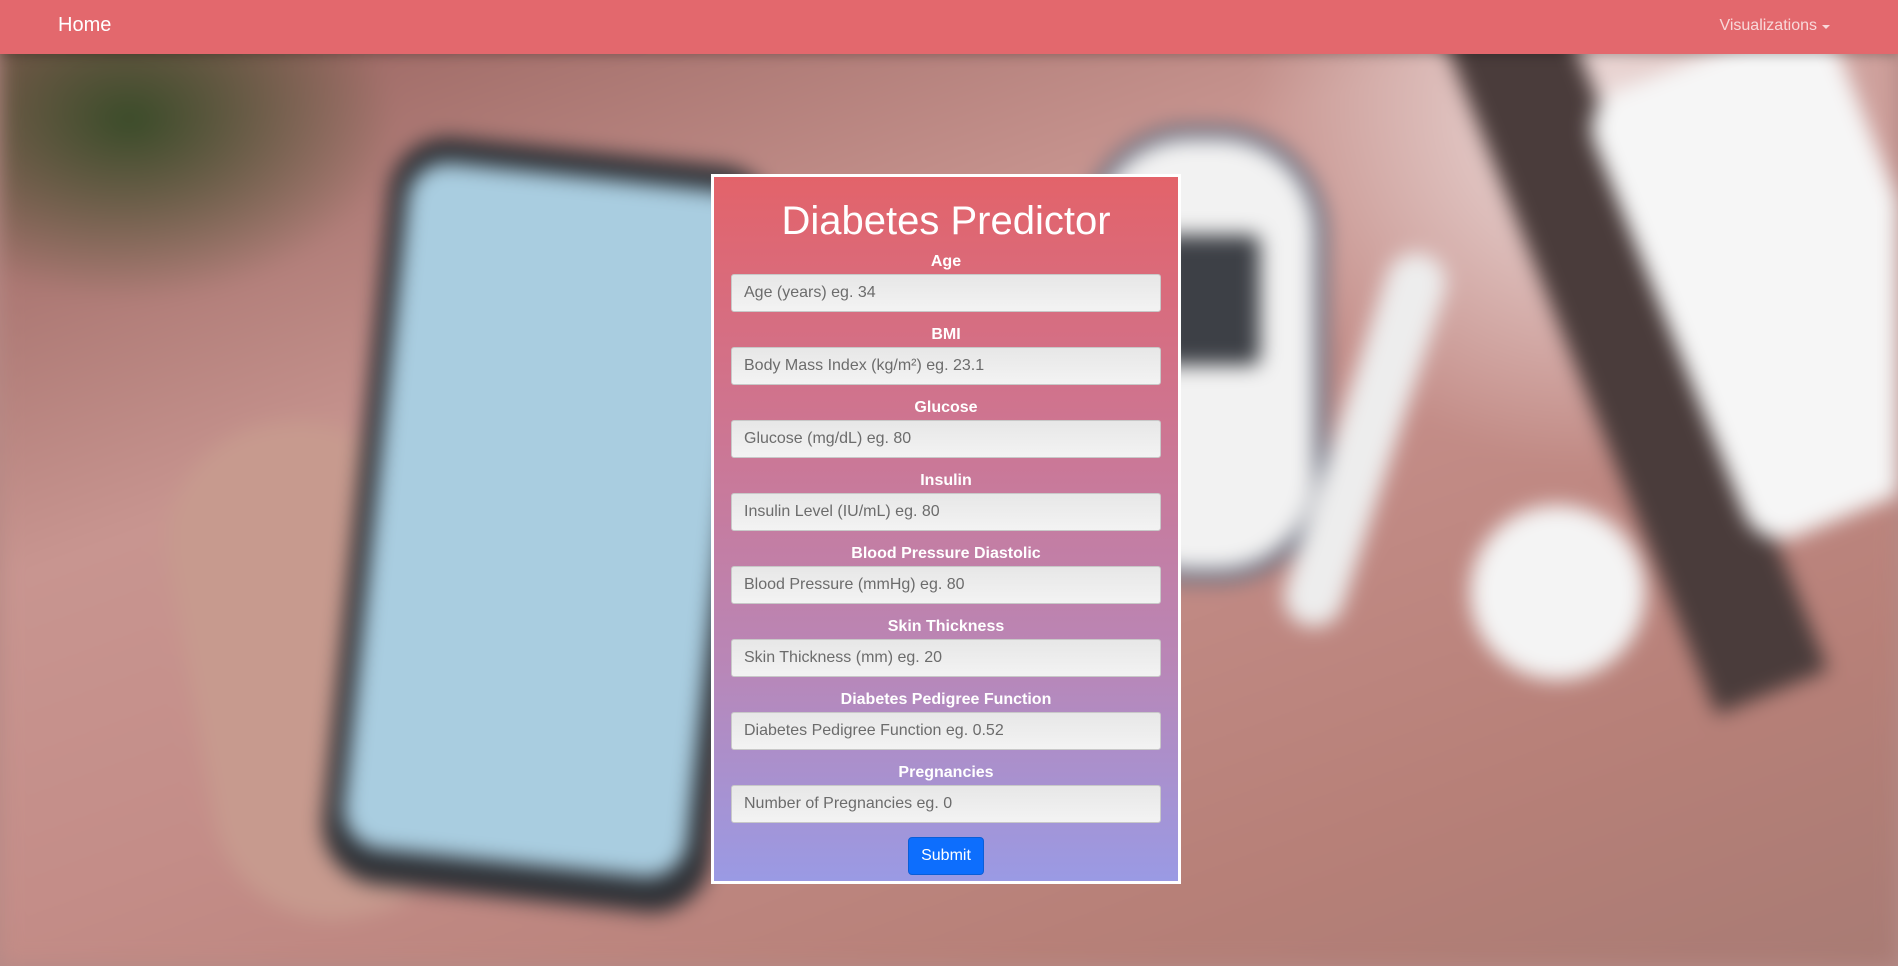  I want to click on nav-visualizations-dropdown: Visualizations, so click(1774, 26).